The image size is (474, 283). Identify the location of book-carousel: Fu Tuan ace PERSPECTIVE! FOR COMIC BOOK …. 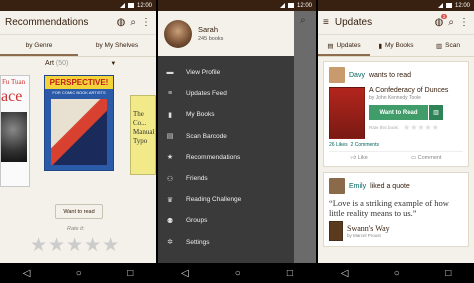
(78, 127).